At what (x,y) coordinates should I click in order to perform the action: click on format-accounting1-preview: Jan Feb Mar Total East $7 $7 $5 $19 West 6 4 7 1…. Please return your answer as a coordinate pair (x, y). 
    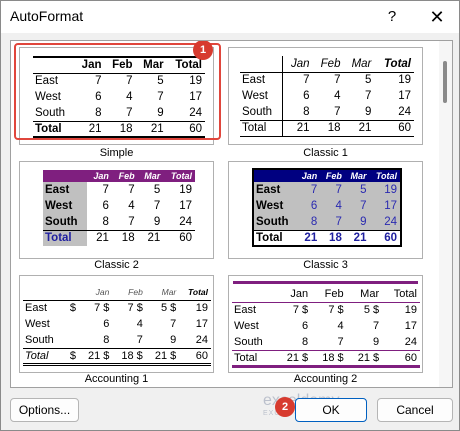
    Looking at the image, I should click on (116, 324).